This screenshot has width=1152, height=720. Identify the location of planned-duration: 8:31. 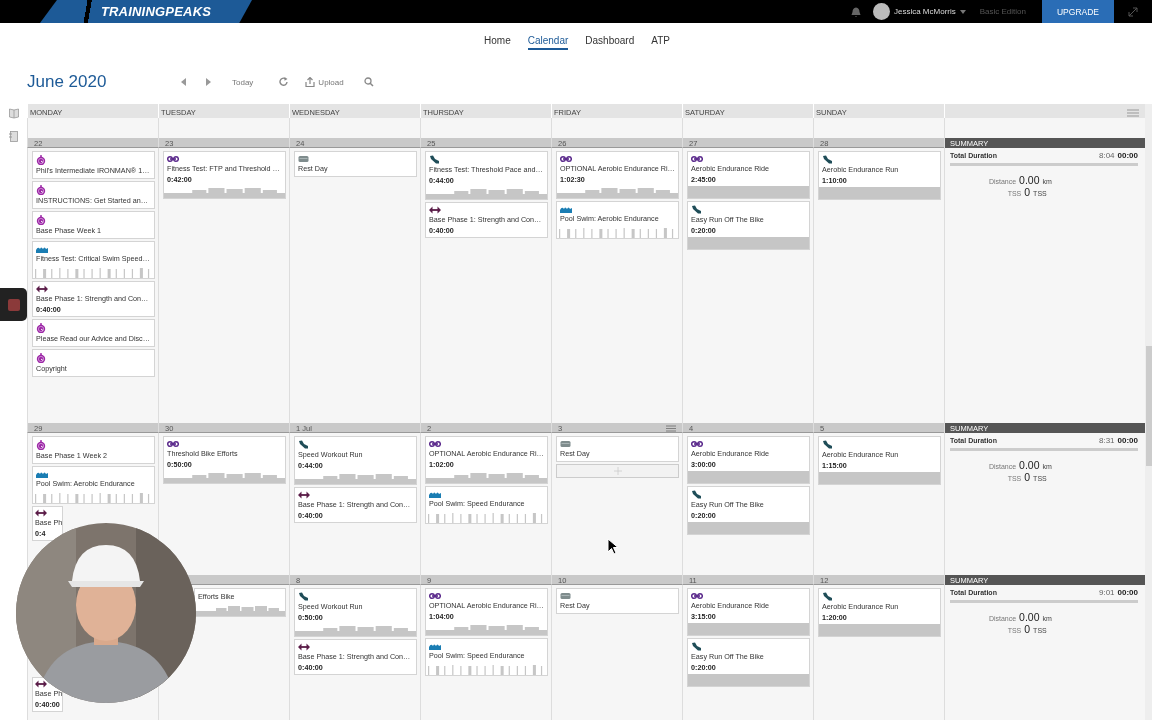
(1106, 440).